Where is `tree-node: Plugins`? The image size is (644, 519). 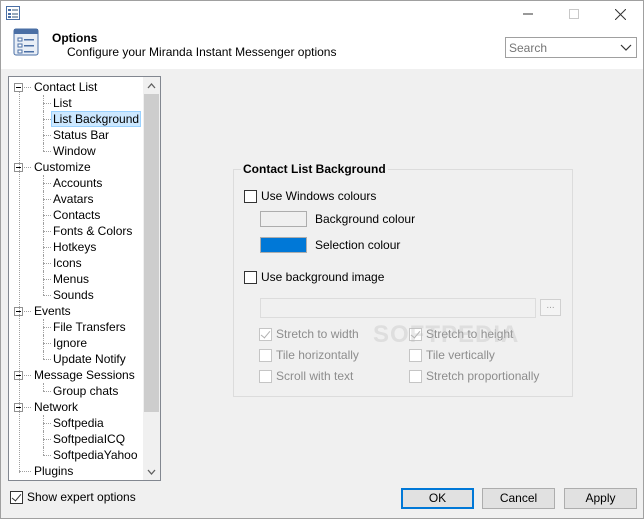 tree-node: Plugins is located at coordinates (53, 471).